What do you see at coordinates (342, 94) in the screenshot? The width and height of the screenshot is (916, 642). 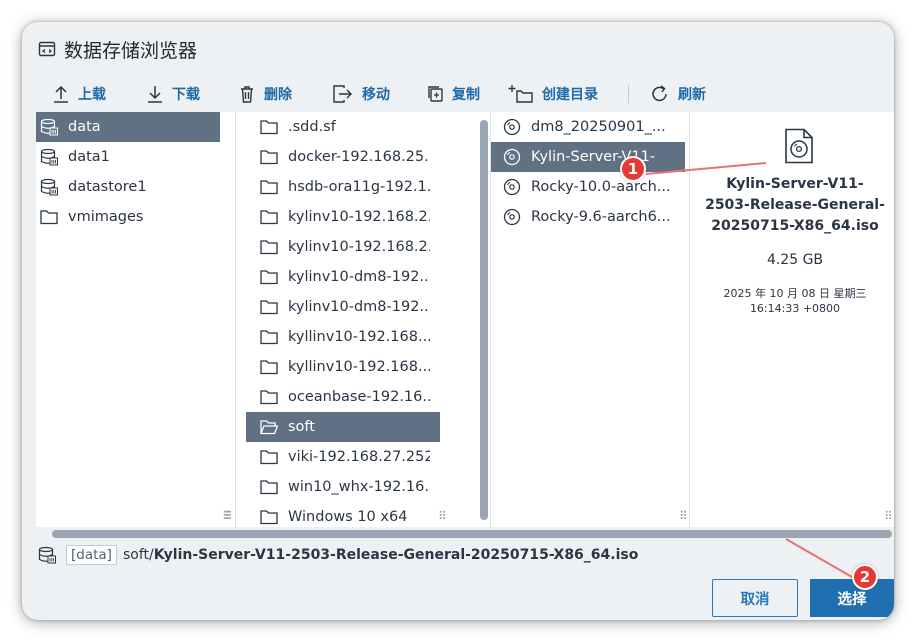 I see `move-icon` at bounding box center [342, 94].